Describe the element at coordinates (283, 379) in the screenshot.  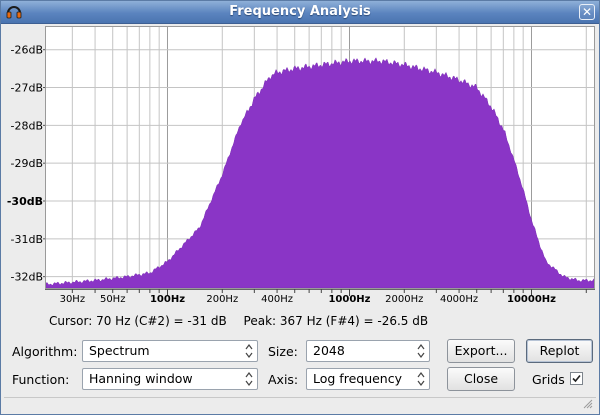
I see `axis-label: Axis:` at that location.